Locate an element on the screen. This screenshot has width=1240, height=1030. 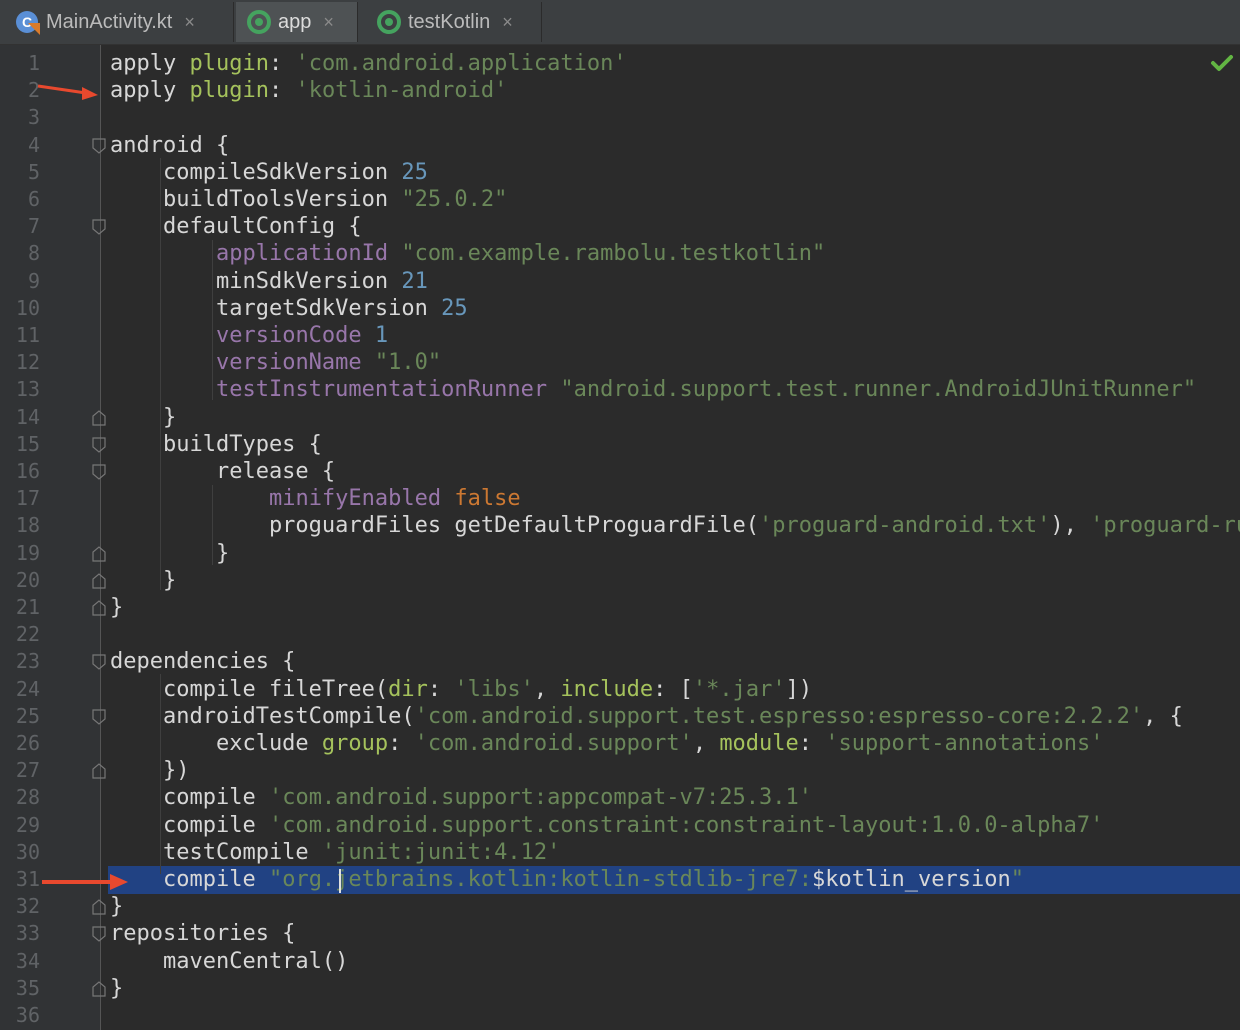
code-token: 'support-annotations' is located at coordinates (964, 743).